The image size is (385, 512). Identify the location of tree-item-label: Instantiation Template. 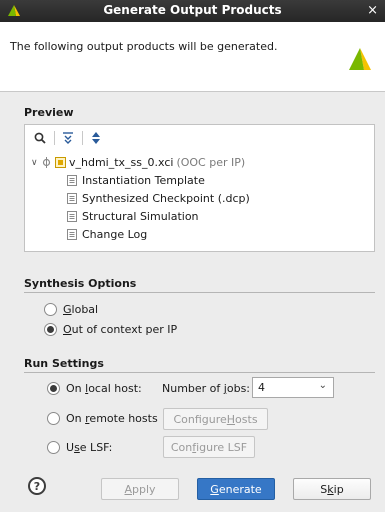
(143, 180).